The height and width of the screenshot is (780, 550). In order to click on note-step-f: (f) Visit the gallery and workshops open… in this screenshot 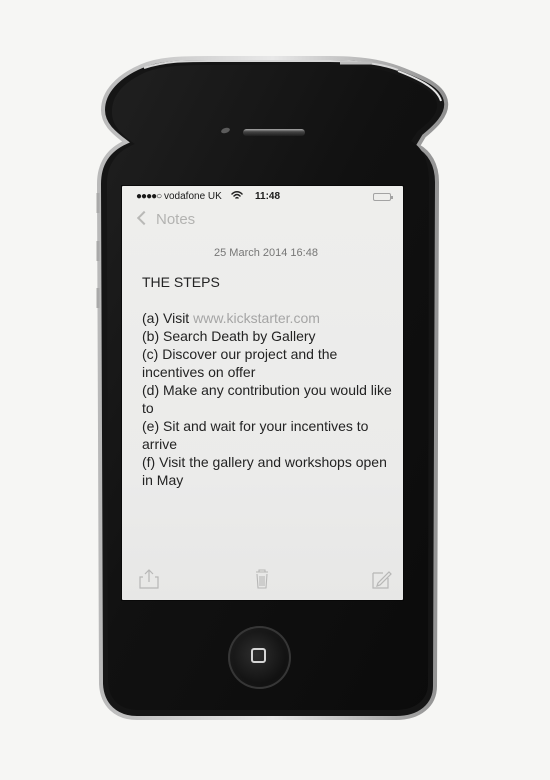, I will do `click(264, 471)`.